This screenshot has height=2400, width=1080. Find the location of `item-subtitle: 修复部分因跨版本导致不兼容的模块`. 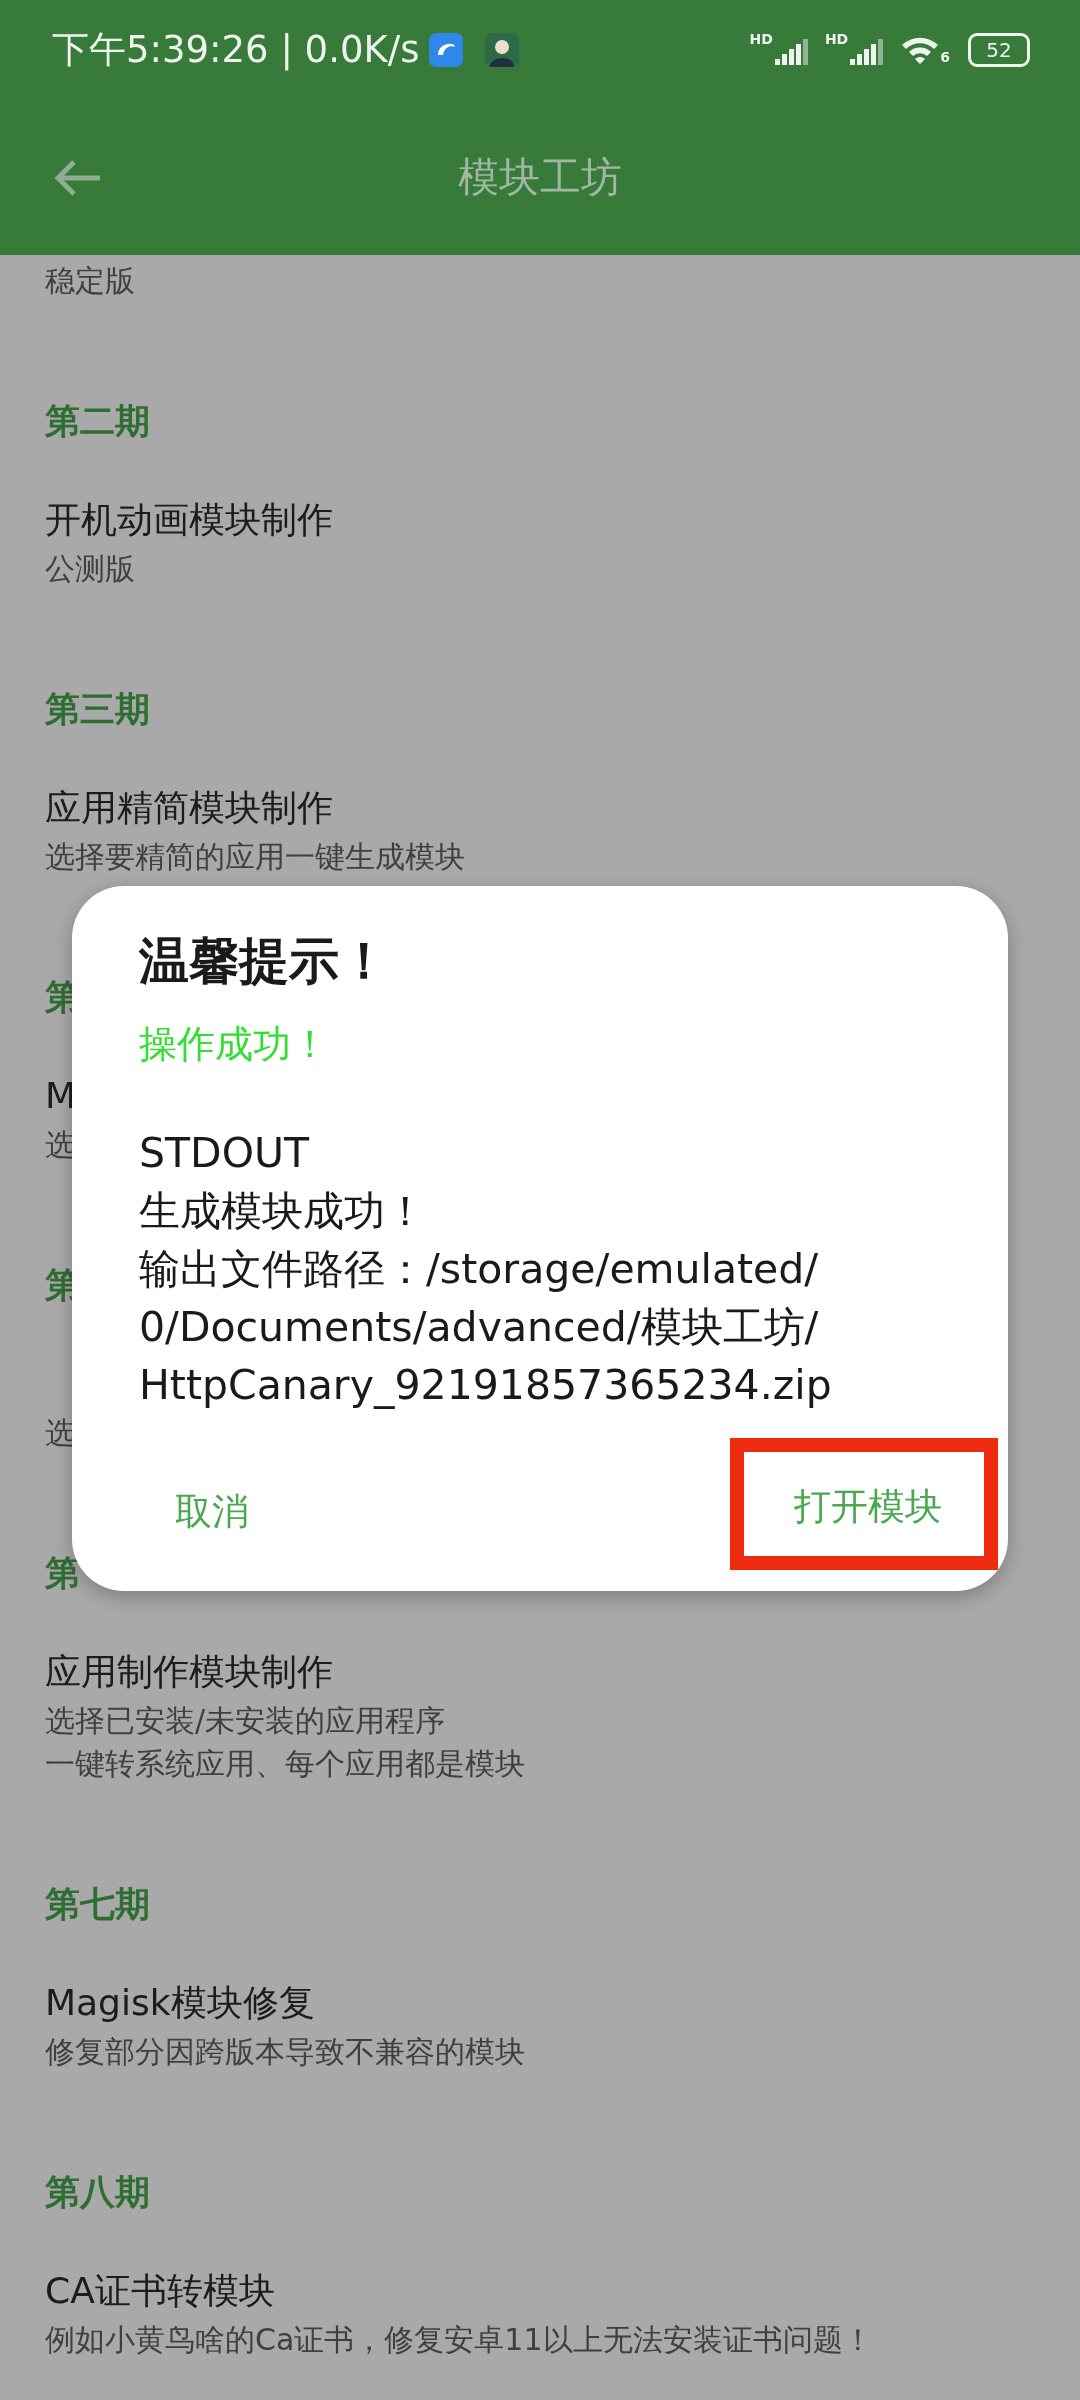

item-subtitle: 修复部分因跨版本导致不兼容的模块 is located at coordinates (285, 2052).